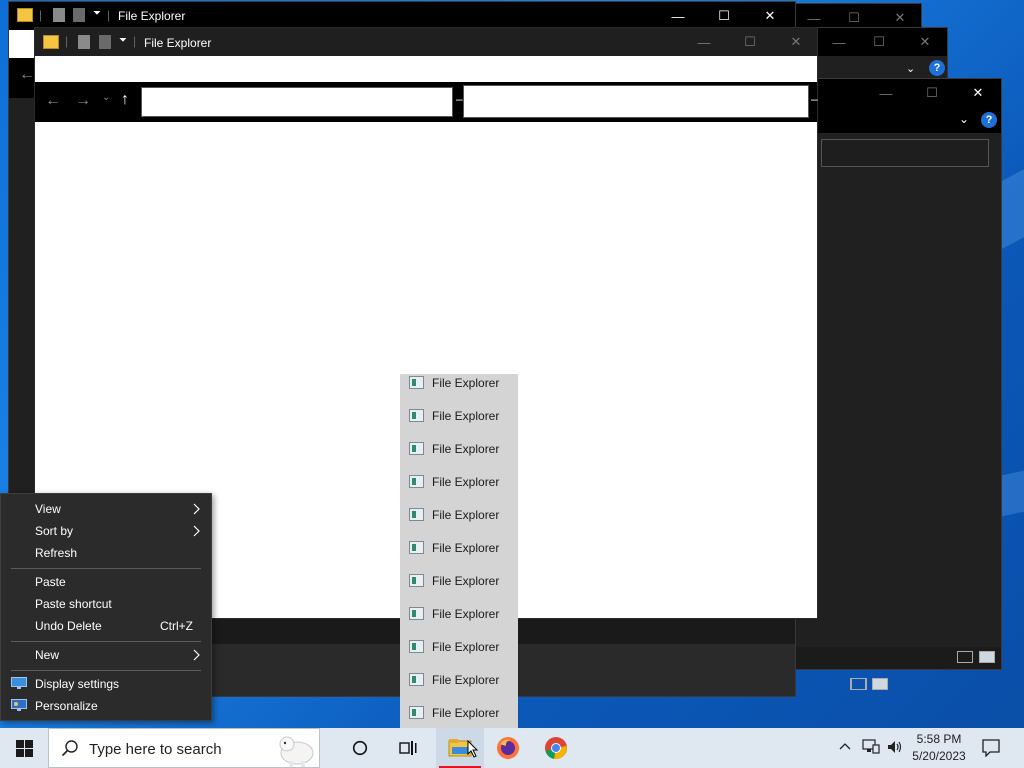 The width and height of the screenshot is (1024, 768). I want to click on recent-locations-icon: ⌄, so click(106, 97).